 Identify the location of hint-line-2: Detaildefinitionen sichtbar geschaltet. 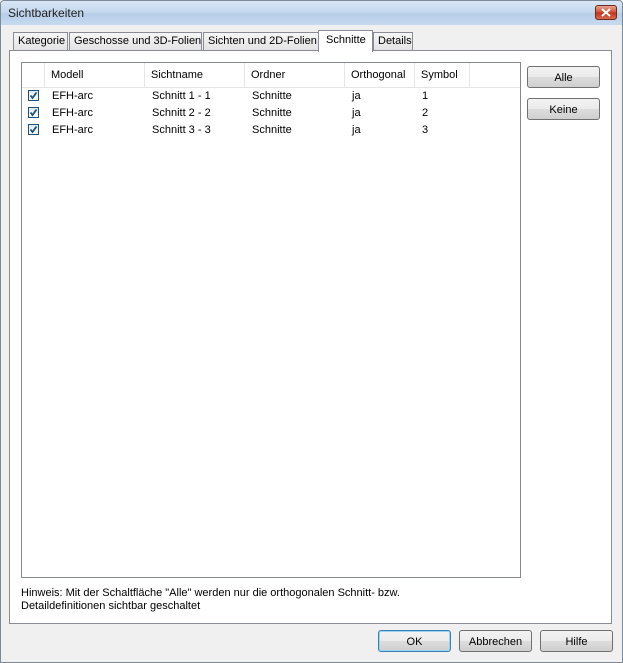
(111, 606).